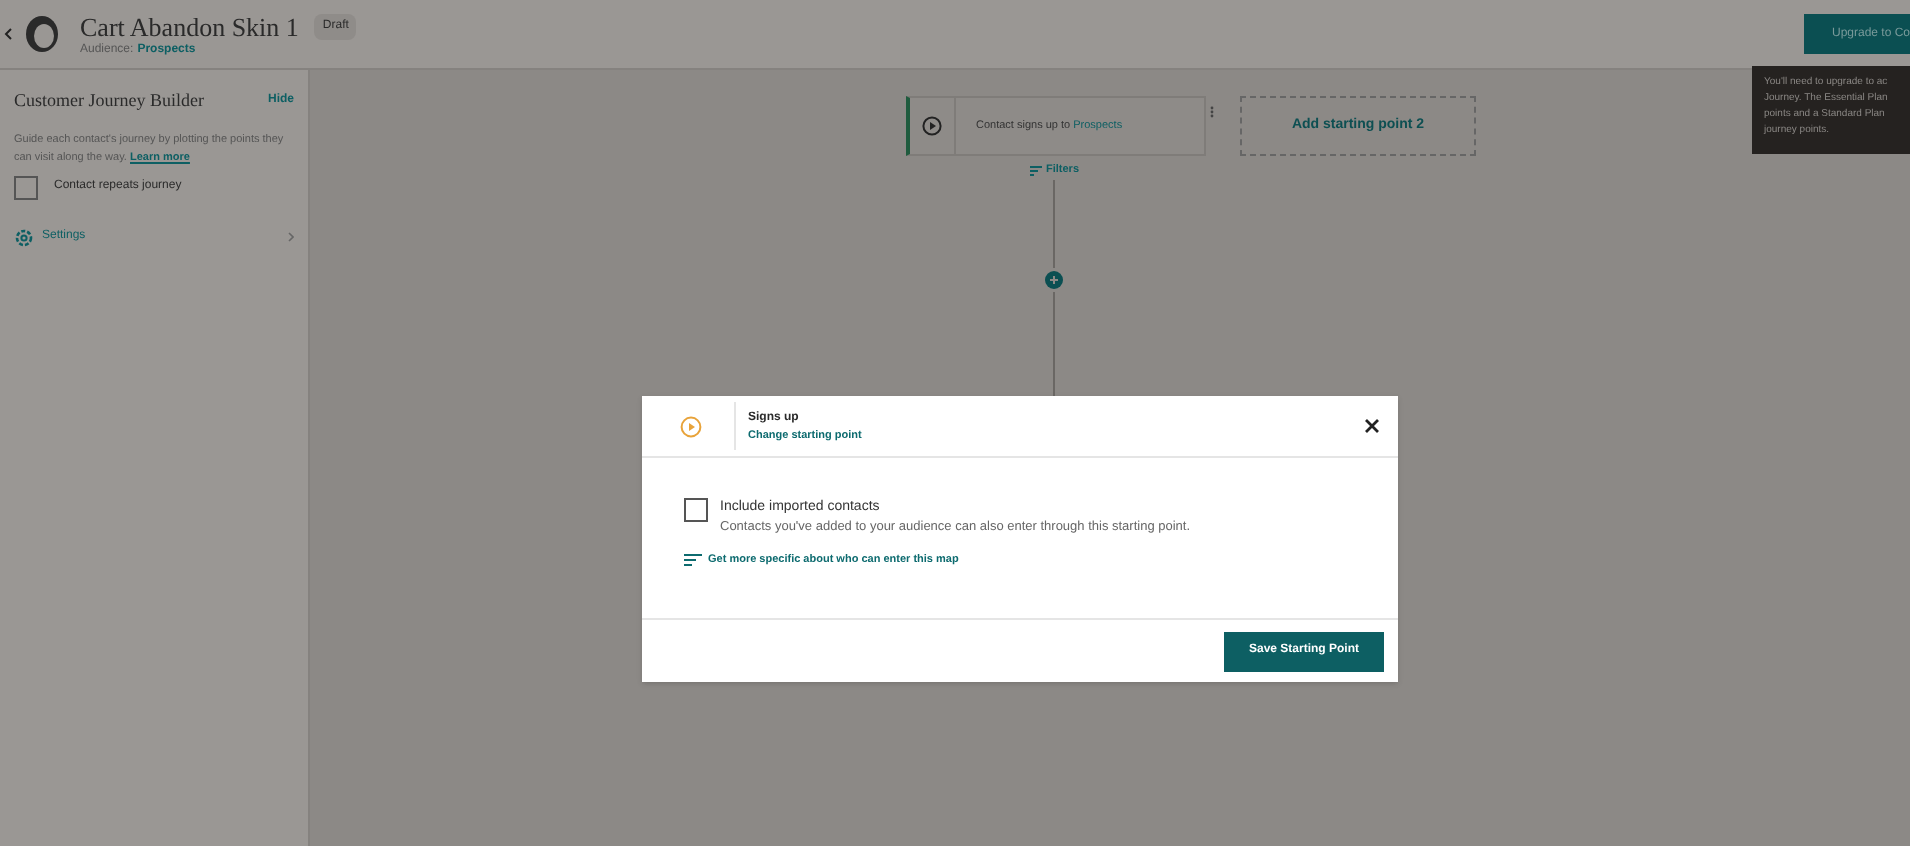 The width and height of the screenshot is (1910, 846). What do you see at coordinates (291, 237) in the screenshot?
I see `chevron-icon` at bounding box center [291, 237].